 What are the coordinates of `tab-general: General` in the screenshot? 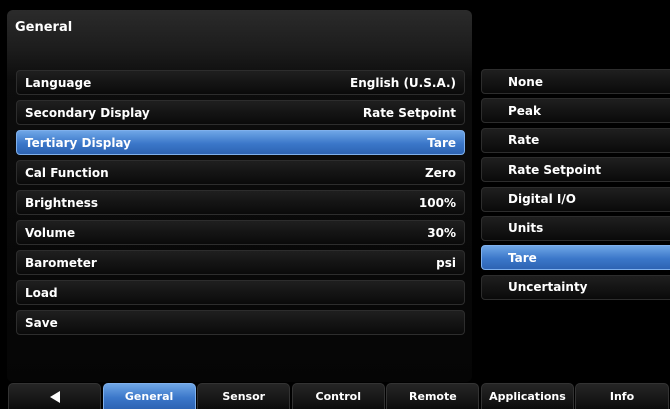 It's located at (149, 396).